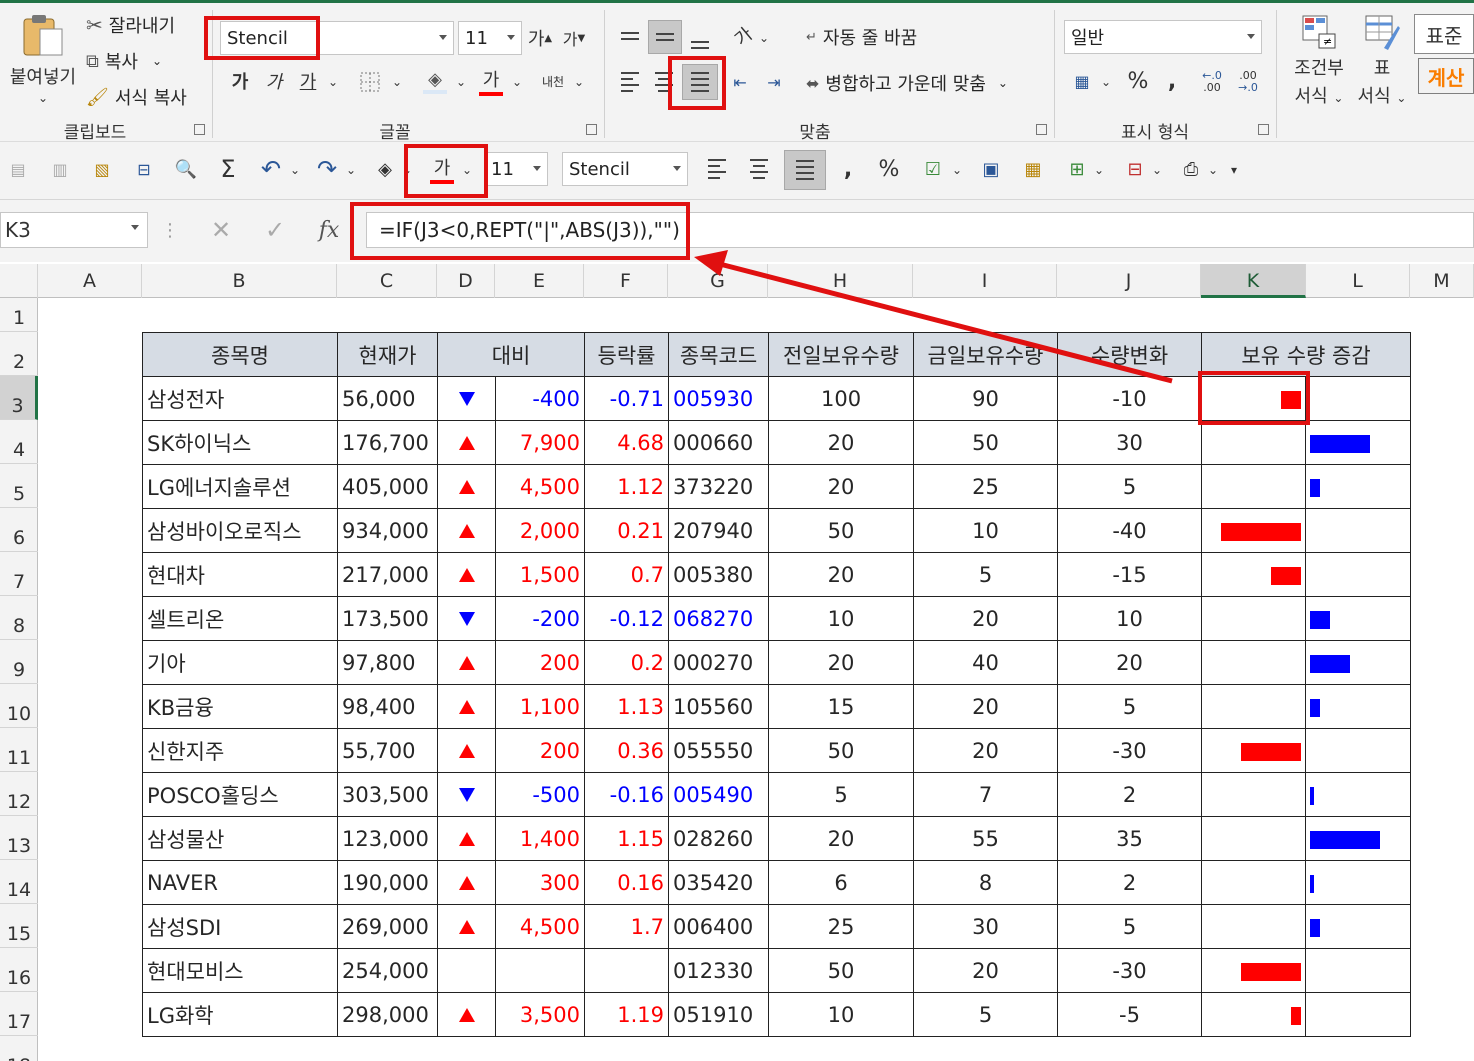 The width and height of the screenshot is (1474, 1061). I want to click on prev-qty-cell: 5, so click(841, 794).